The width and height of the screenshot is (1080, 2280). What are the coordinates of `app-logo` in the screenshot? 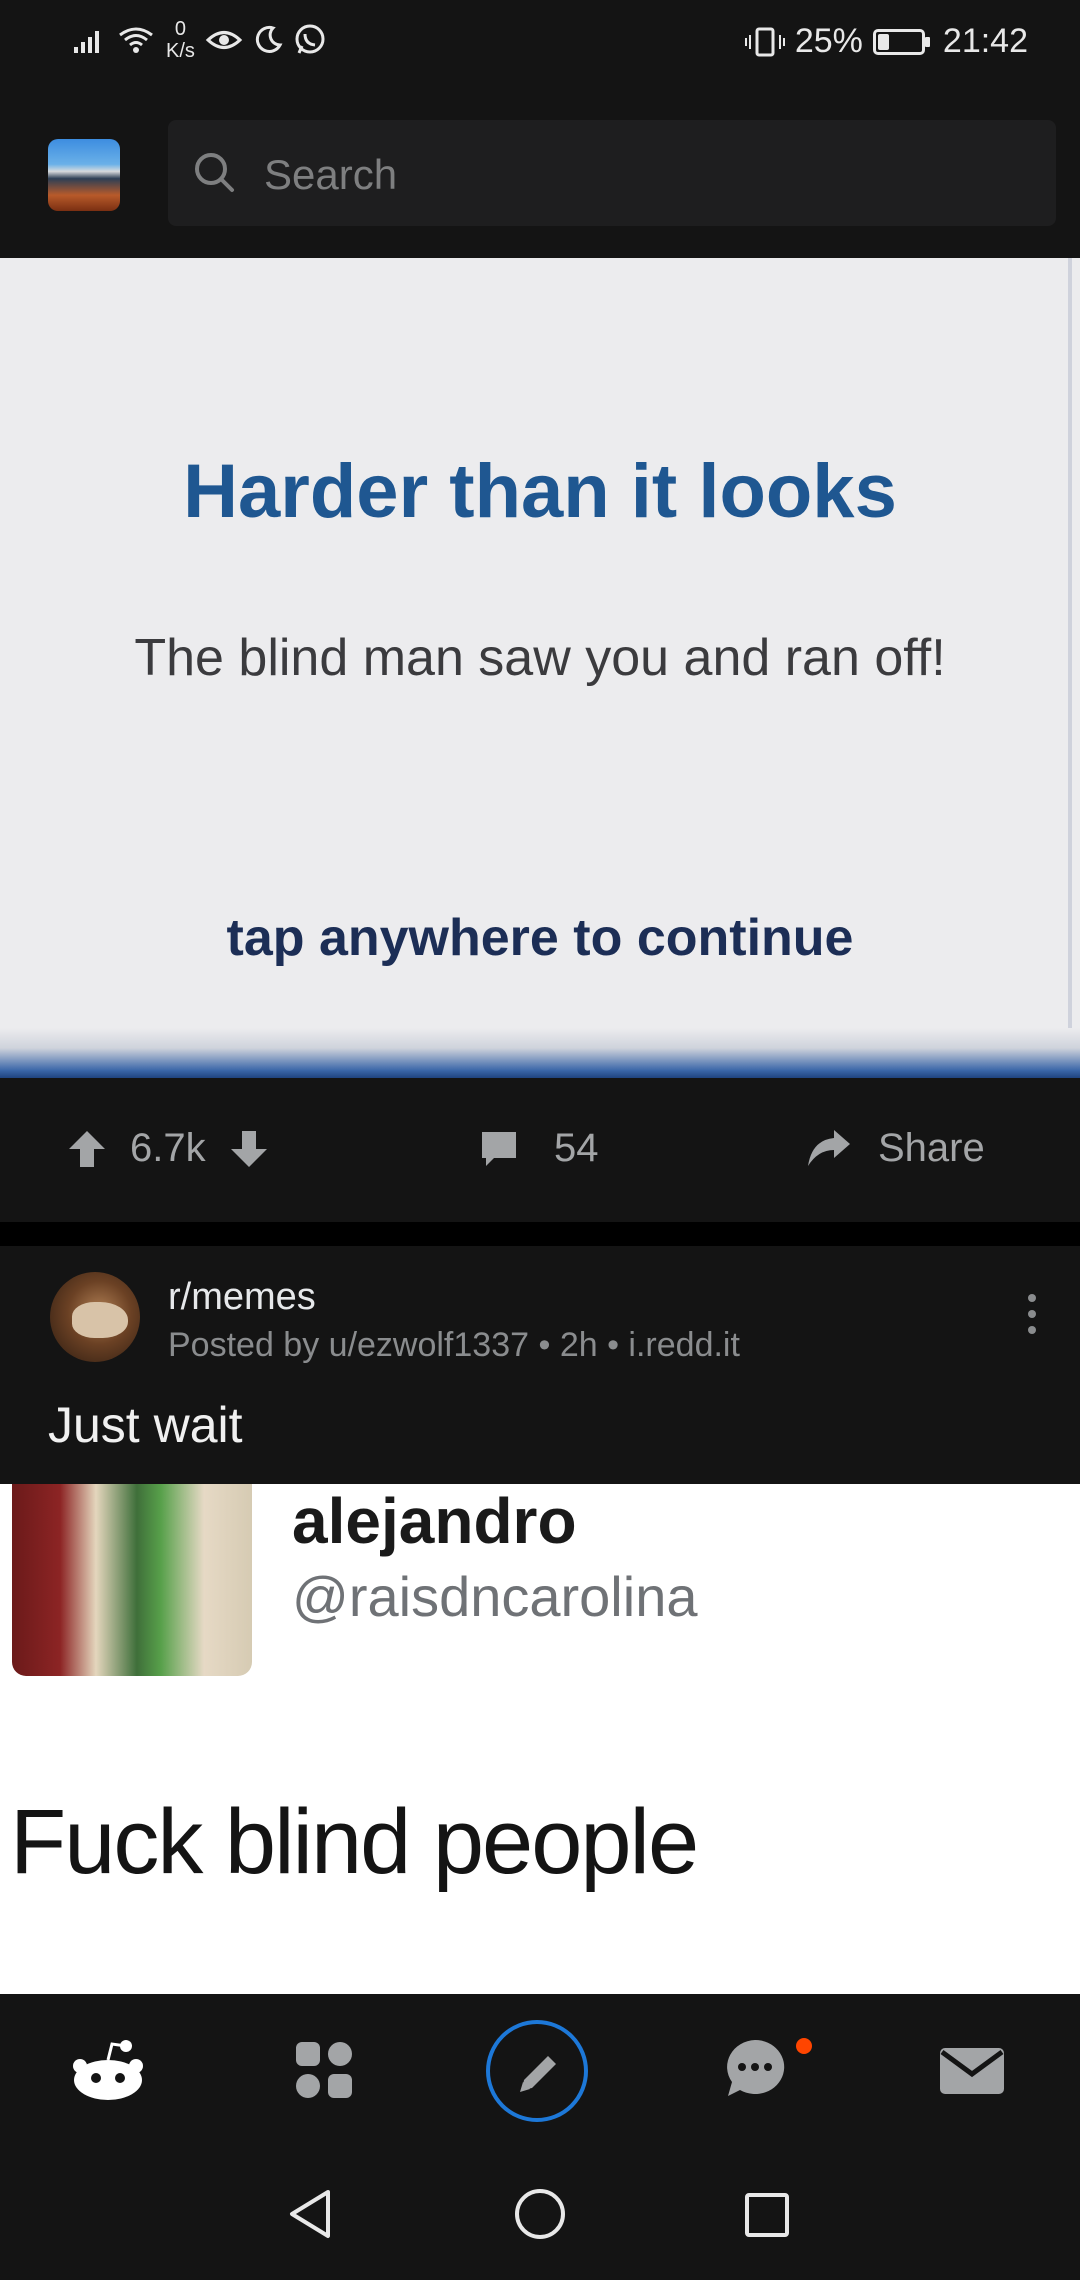 It's located at (84, 175).